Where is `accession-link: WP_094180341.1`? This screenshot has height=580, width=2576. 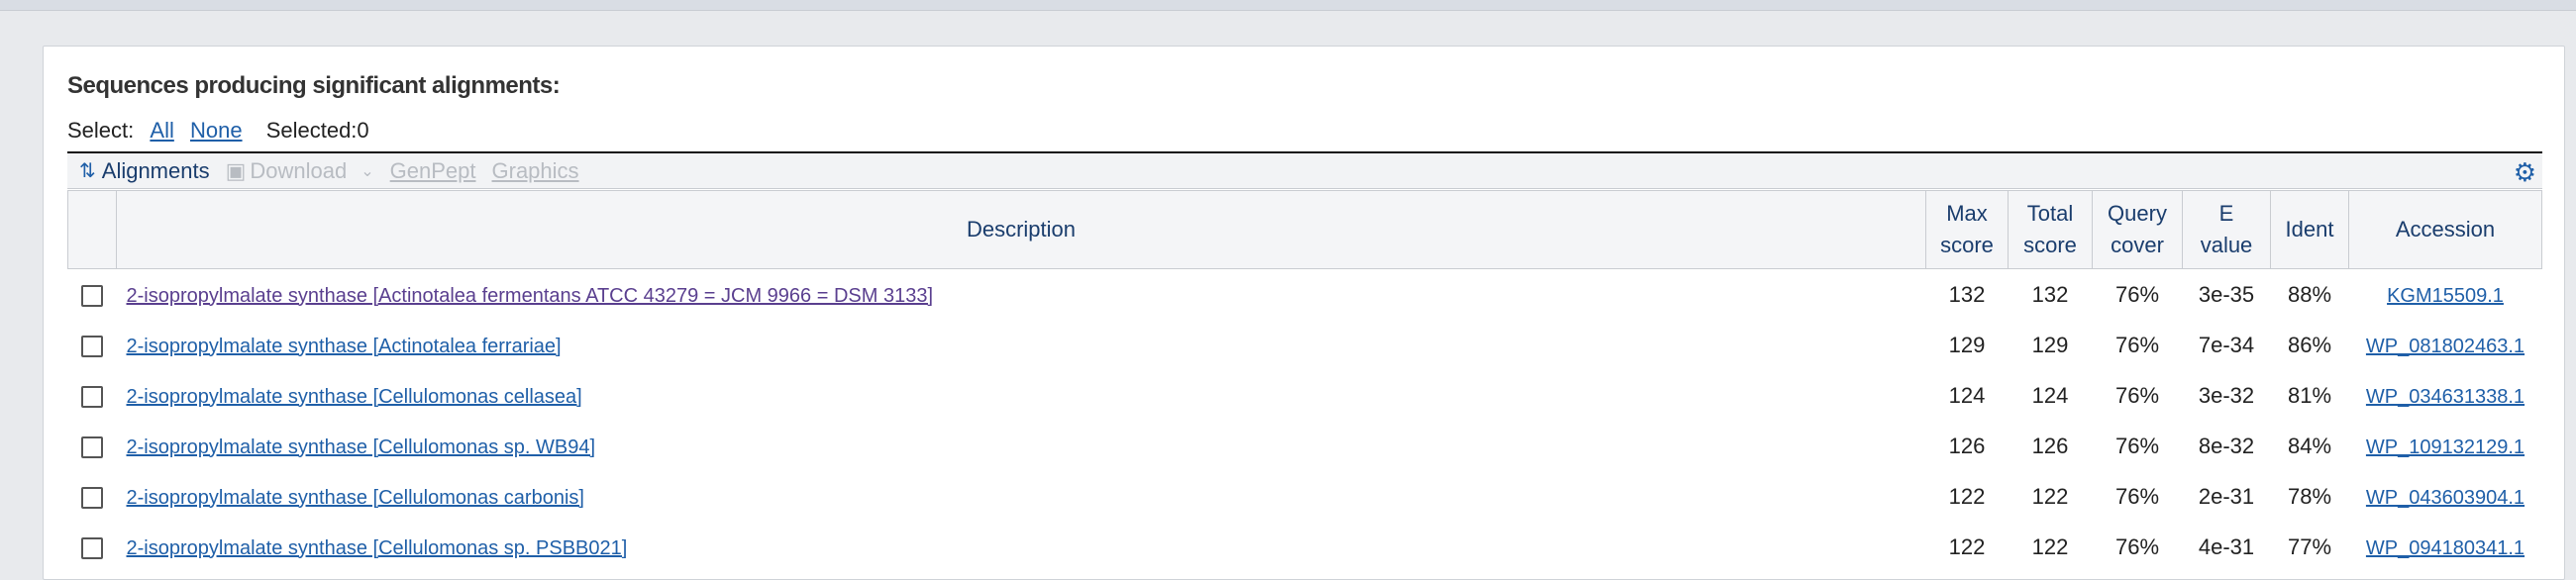
accession-link: WP_094180341.1 is located at coordinates (2445, 548).